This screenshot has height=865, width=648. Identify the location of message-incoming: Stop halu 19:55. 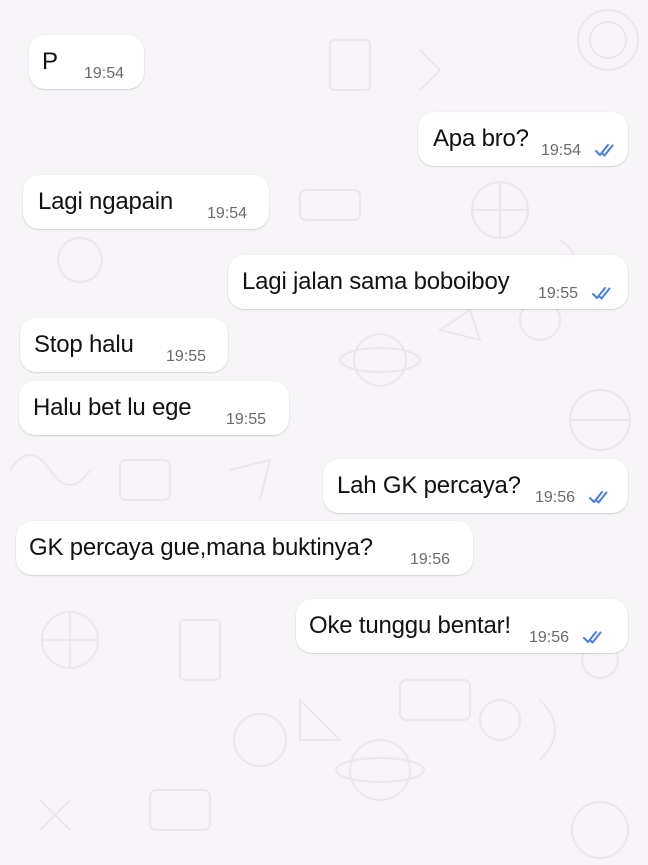
(124, 345).